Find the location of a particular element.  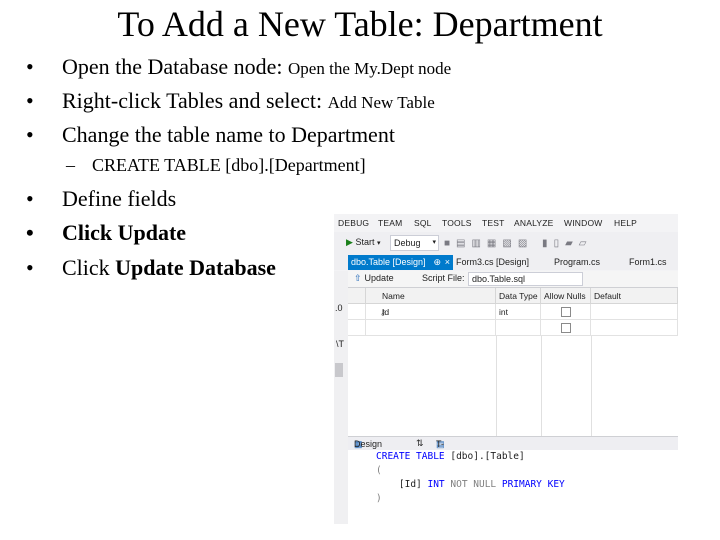

menu-sql: SQL is located at coordinates (423, 223).